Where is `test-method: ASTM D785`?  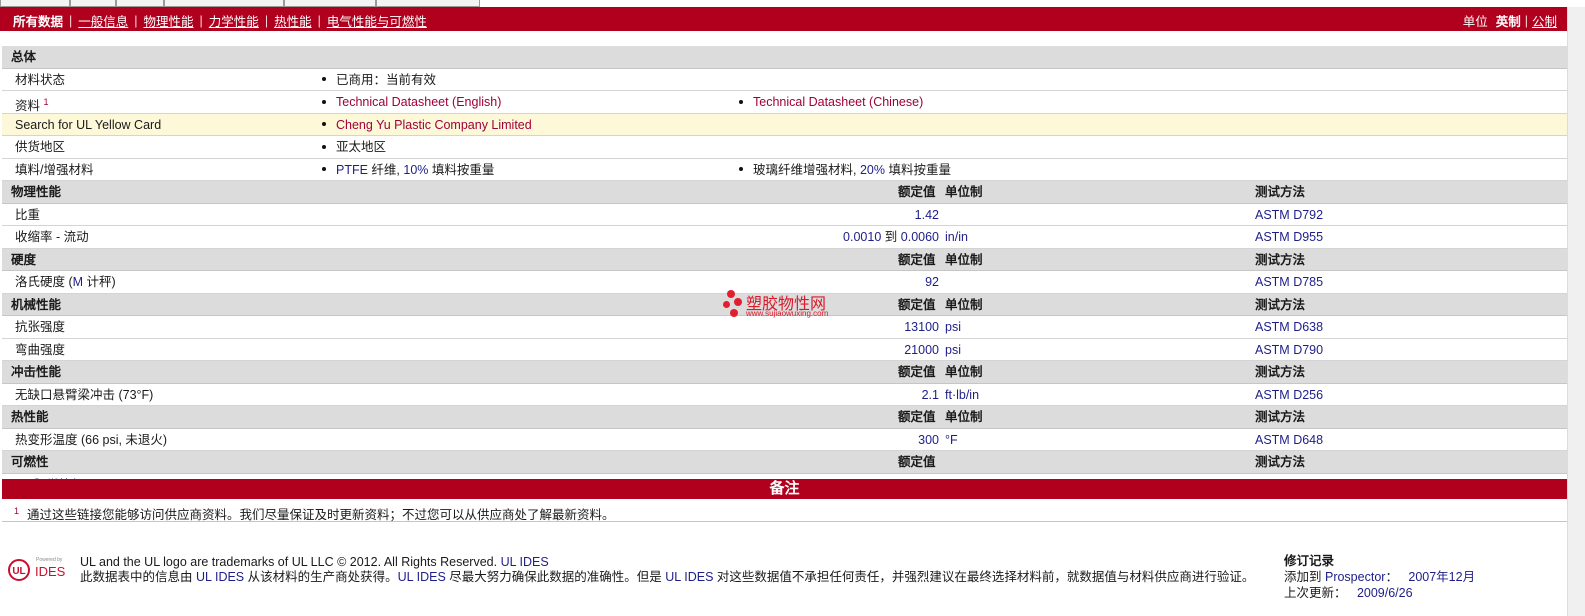 test-method: ASTM D785 is located at coordinates (1289, 282).